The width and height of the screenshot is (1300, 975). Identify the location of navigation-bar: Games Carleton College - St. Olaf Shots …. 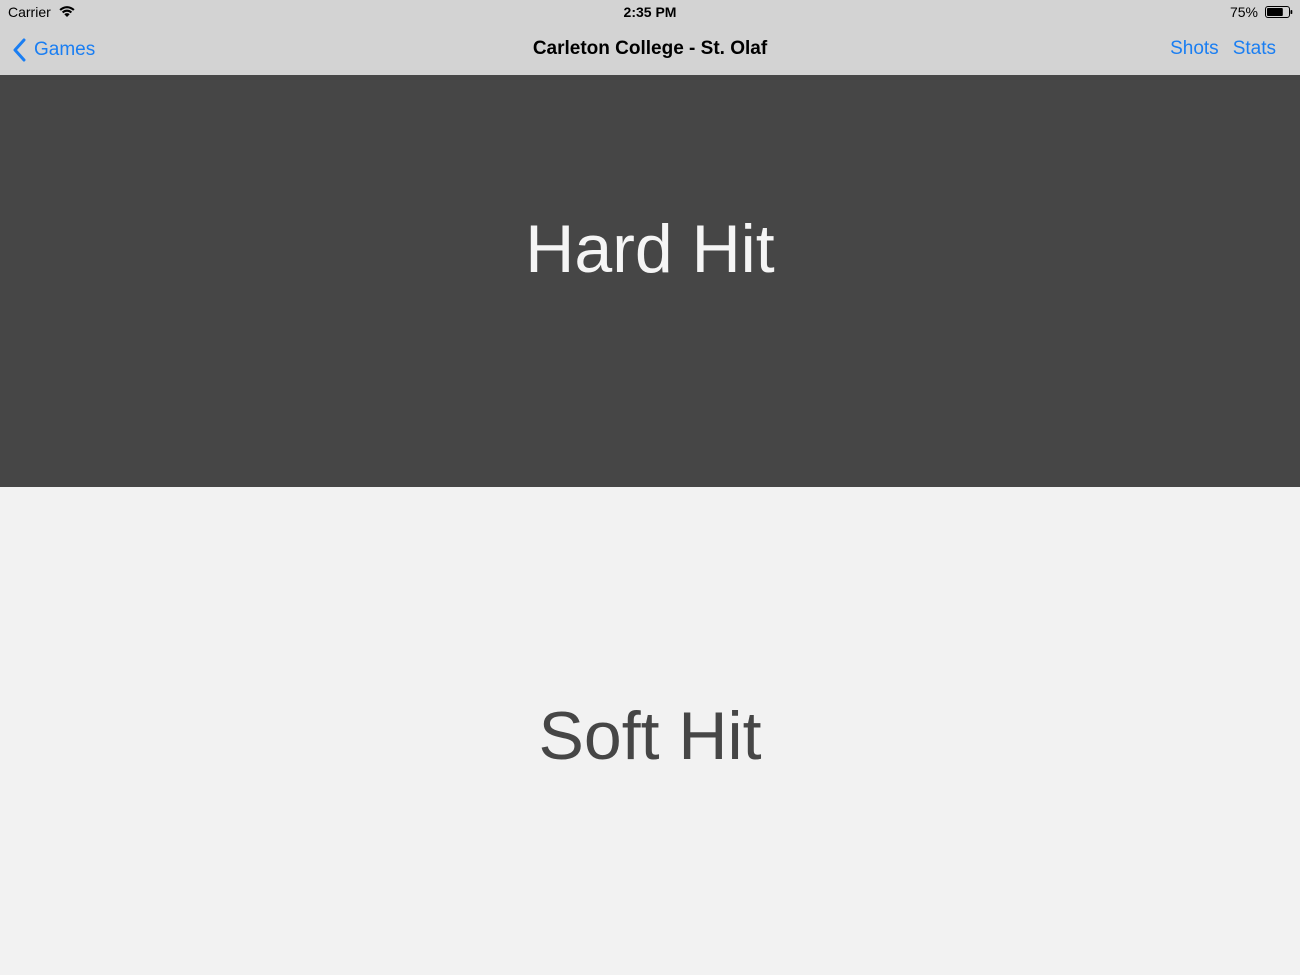
(650, 50).